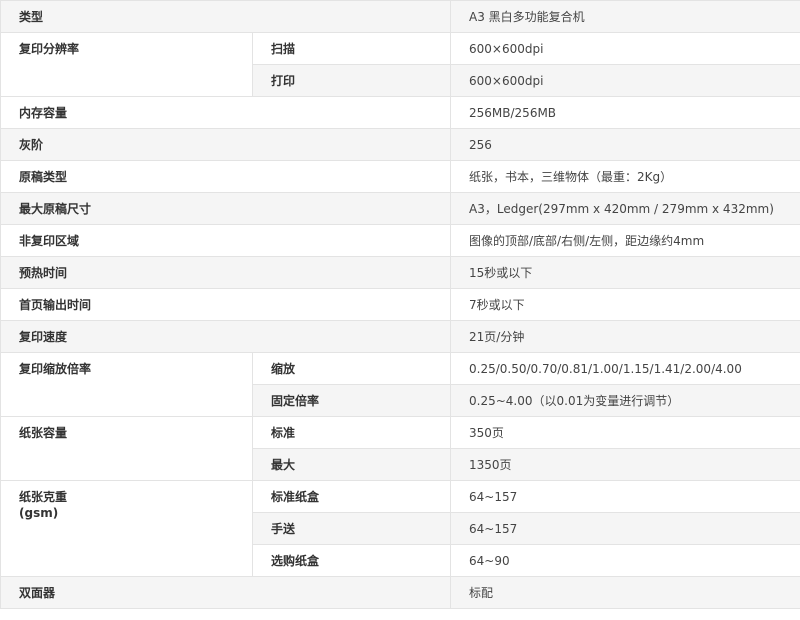 Image resolution: width=800 pixels, height=620 pixels. Describe the element at coordinates (625, 240) in the screenshot. I see `row-value: 图像的顶部/底部/右侧/左侧，距边缘约4mm` at that location.